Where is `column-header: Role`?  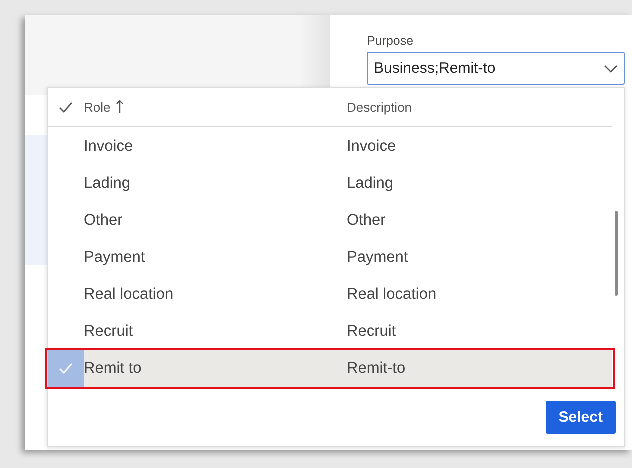
column-header: Role is located at coordinates (97, 107).